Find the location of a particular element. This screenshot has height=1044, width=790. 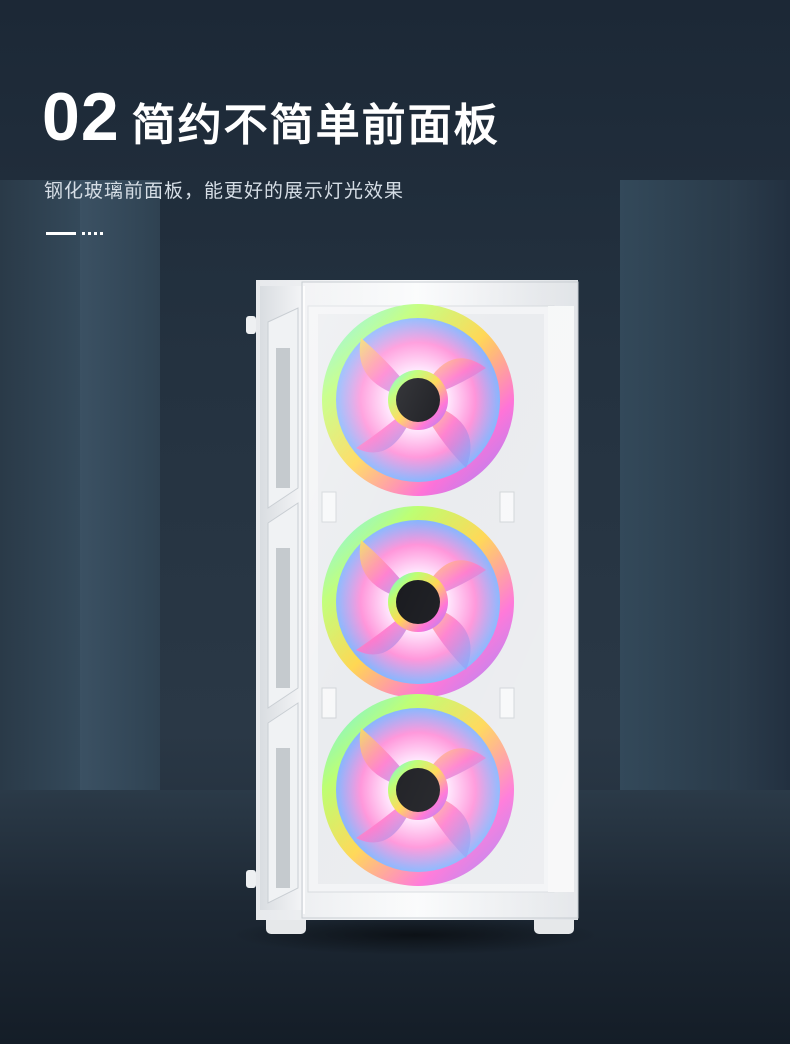

section-number: 02 is located at coordinates (81, 117).